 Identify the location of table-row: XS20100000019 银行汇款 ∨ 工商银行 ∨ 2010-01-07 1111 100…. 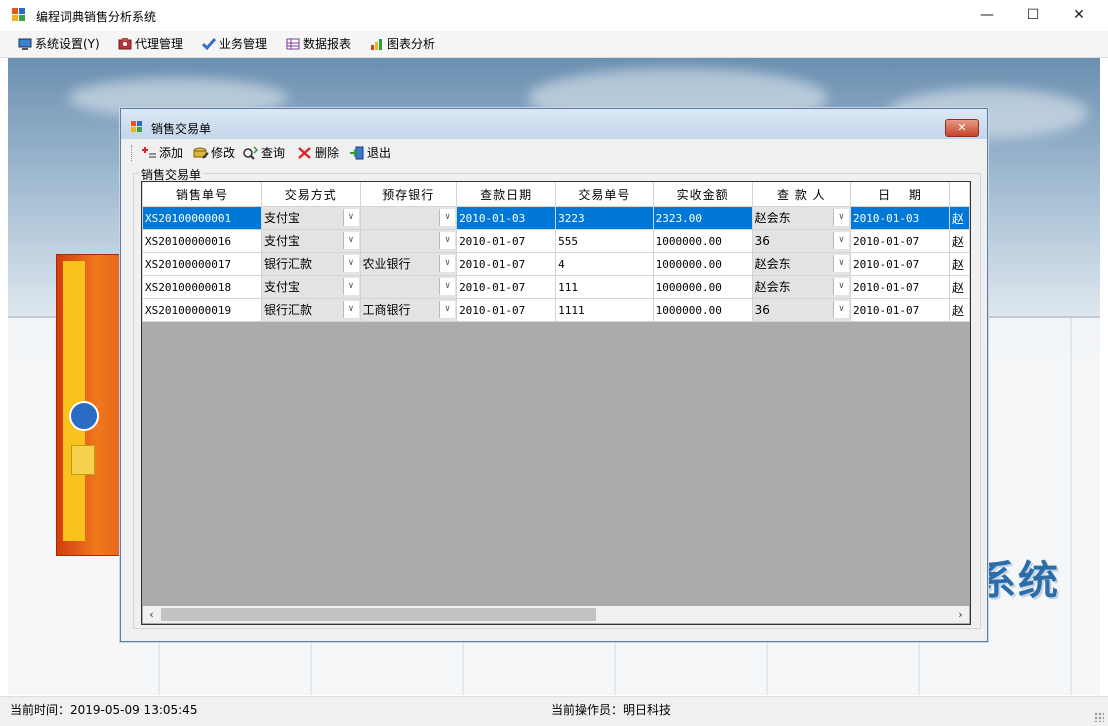
(556, 310).